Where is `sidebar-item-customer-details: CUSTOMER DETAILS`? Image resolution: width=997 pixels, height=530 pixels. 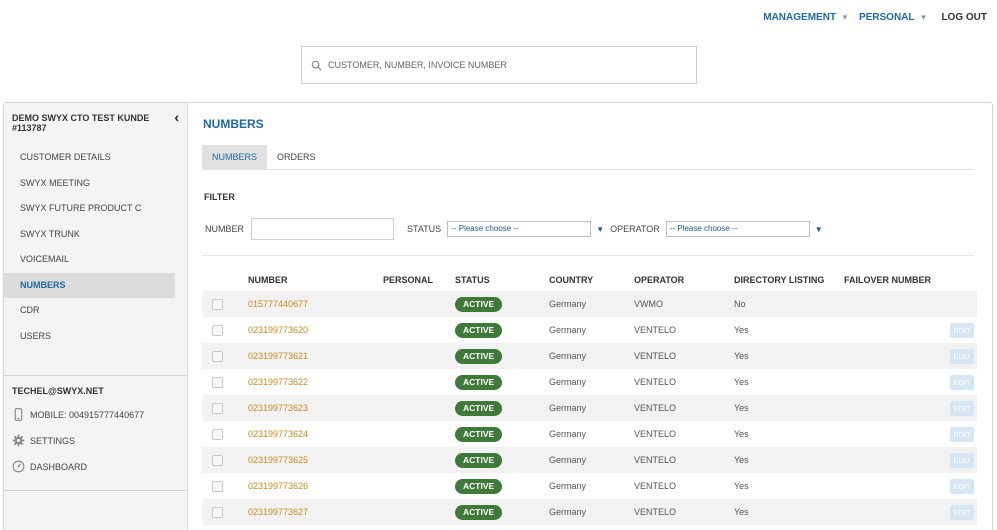 sidebar-item-customer-details: CUSTOMER DETAILS is located at coordinates (89, 158).